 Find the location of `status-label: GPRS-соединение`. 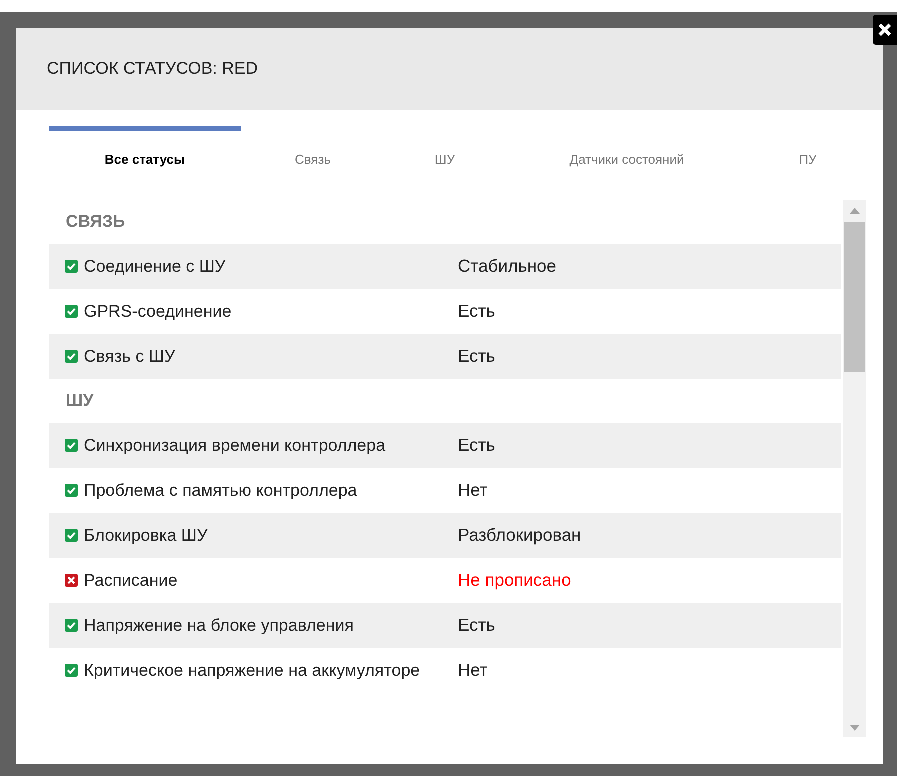

status-label: GPRS-соединение is located at coordinates (241, 311).